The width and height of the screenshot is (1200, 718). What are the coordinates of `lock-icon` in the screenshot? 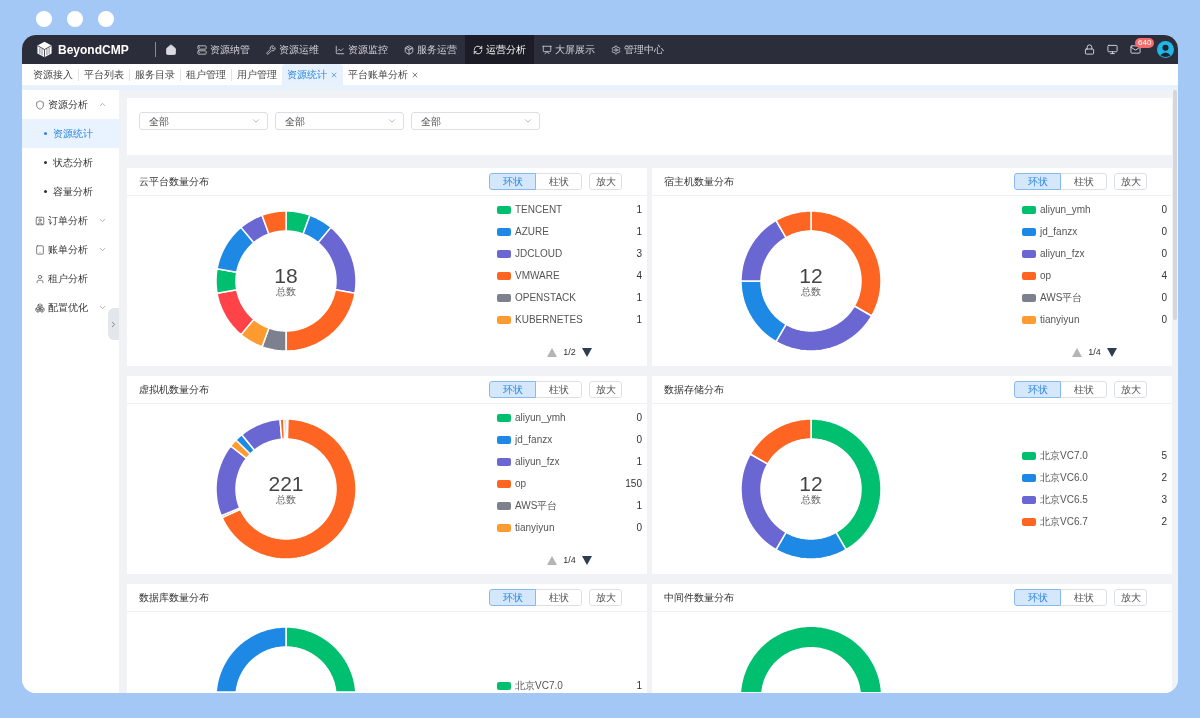 It's located at (1089, 49).